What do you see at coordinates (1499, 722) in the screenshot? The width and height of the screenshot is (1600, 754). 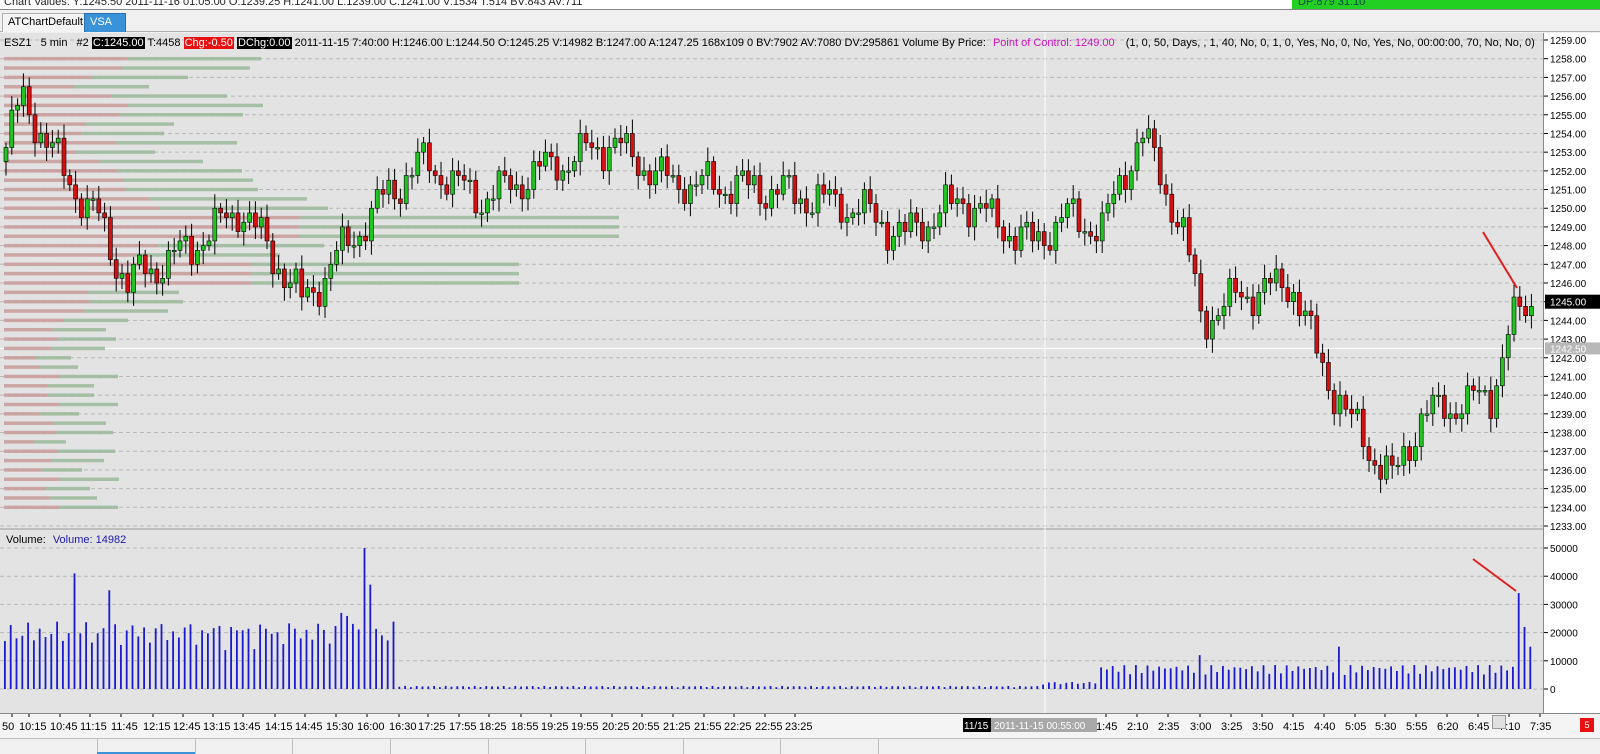 I see `scroll-thumb` at bounding box center [1499, 722].